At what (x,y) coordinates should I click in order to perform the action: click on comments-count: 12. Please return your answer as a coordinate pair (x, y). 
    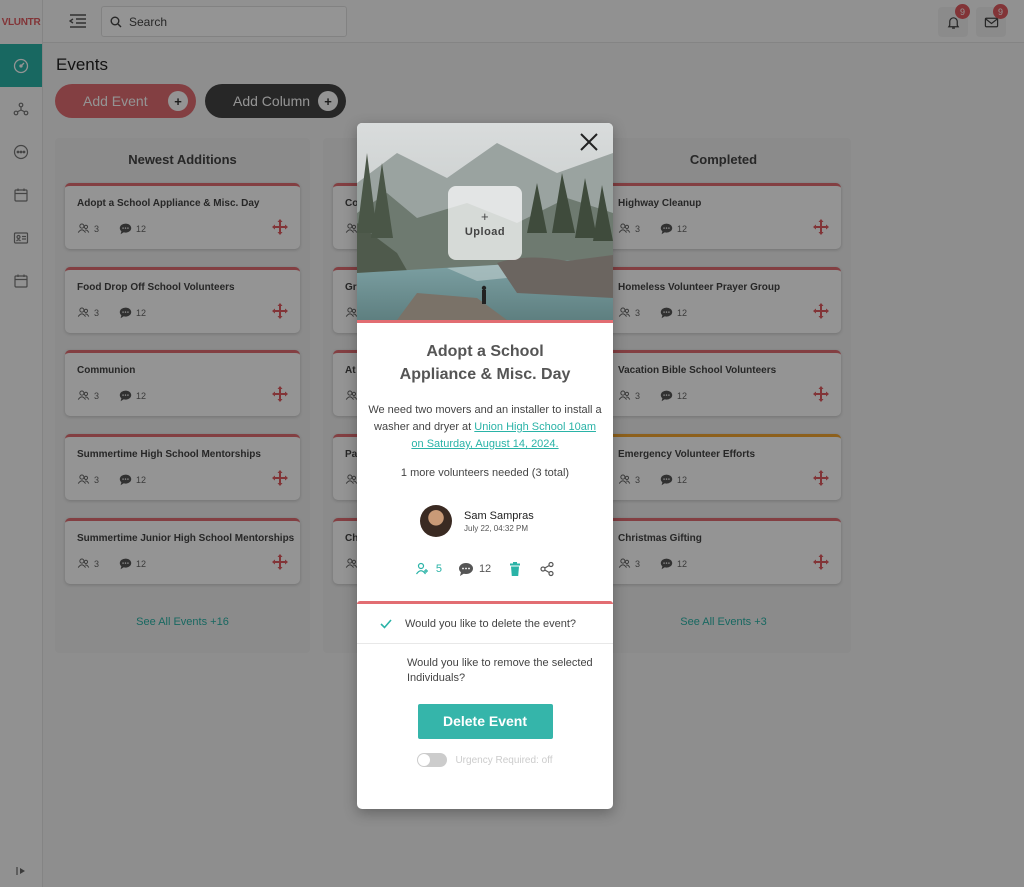
    Looking at the image, I should click on (485, 569).